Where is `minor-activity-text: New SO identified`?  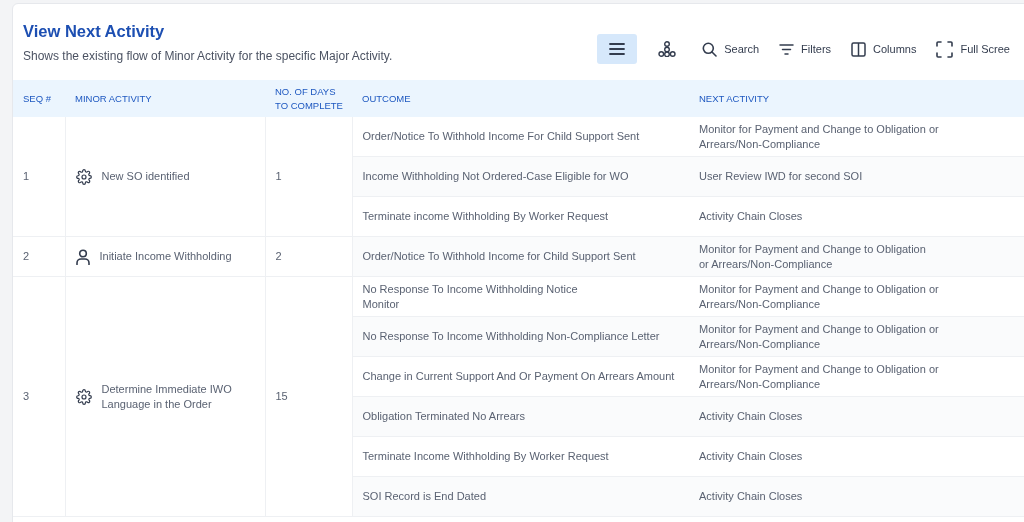
minor-activity-text: New SO identified is located at coordinates (145, 176).